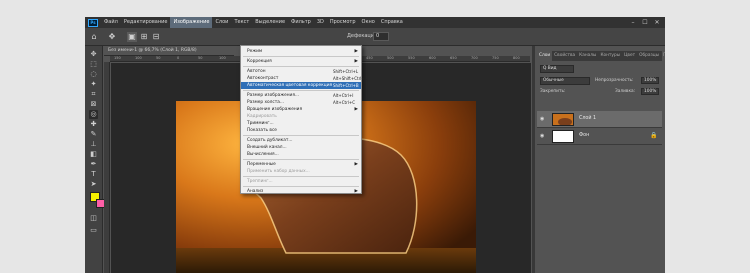 The height and width of the screenshot is (273, 750). I want to click on type-icon: T, so click(93, 174).